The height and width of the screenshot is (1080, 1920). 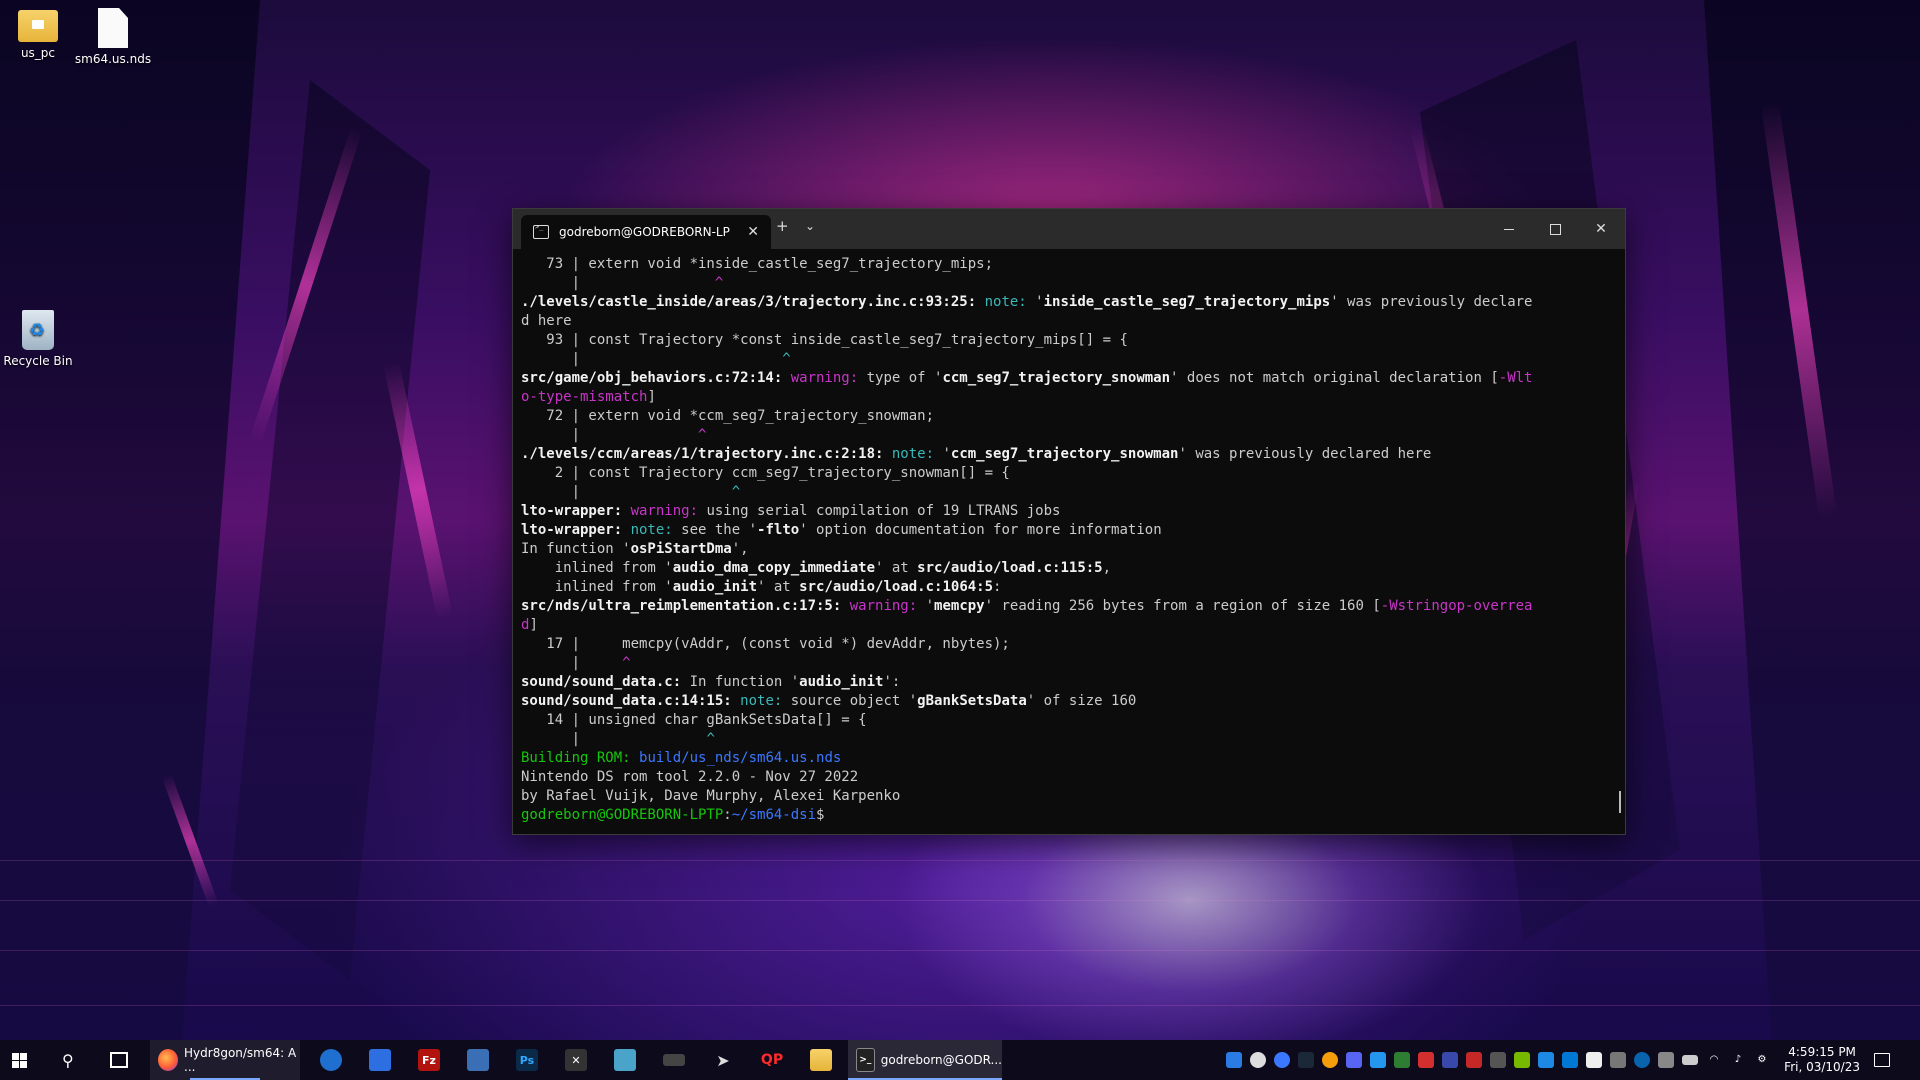 What do you see at coordinates (772, 1060) in the screenshot?
I see `taskbar-qp: QP` at bounding box center [772, 1060].